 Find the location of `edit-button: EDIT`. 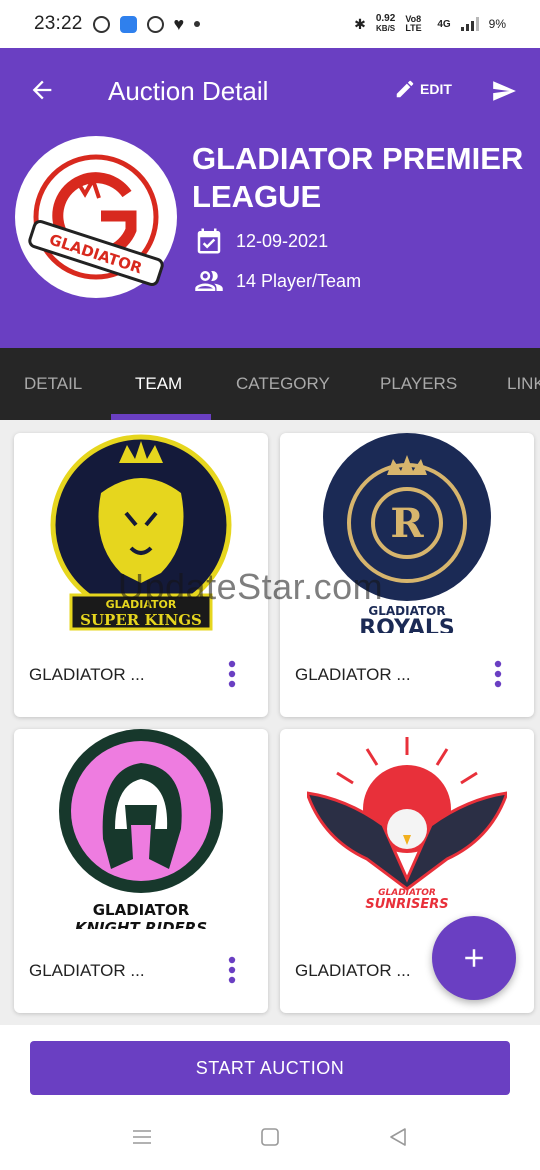

edit-button: EDIT is located at coordinates (423, 89).